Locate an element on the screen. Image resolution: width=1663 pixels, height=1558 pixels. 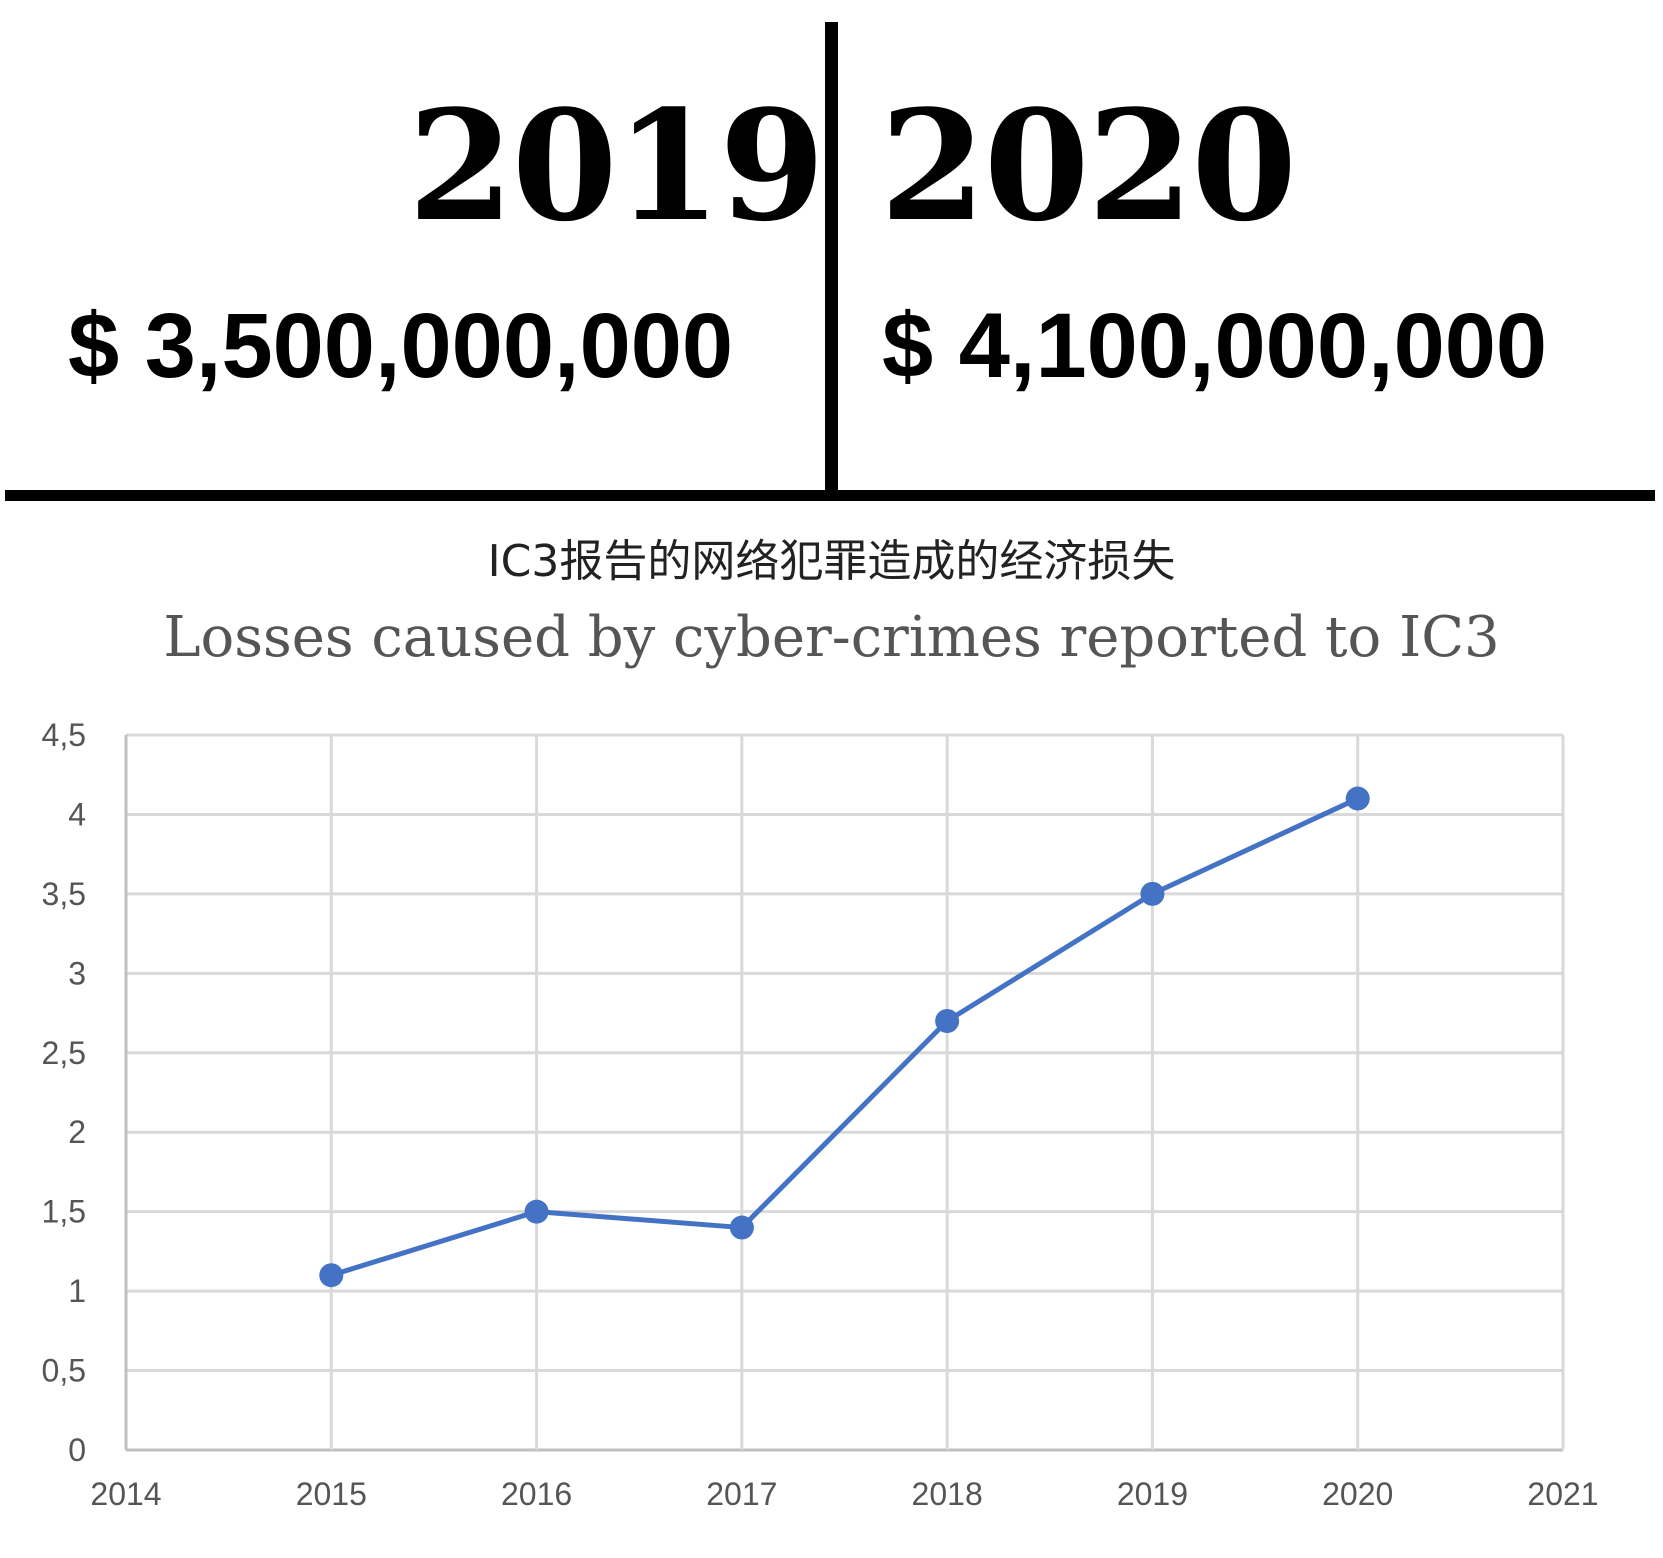
y-tick-label: 0,5 is located at coordinates (64, 1371).